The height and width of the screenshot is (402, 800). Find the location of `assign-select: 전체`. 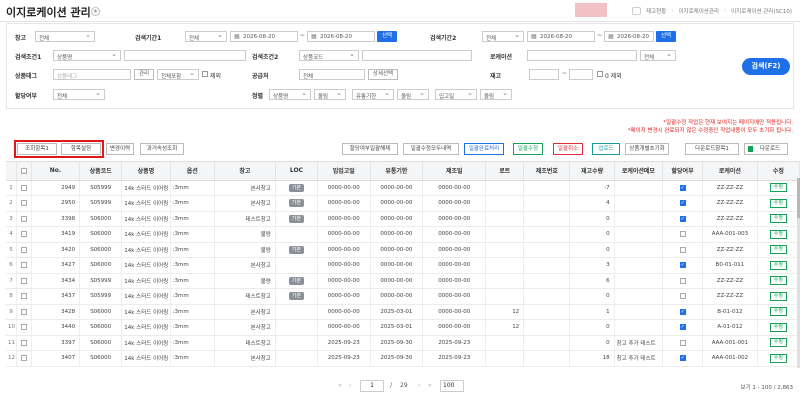

assign-select: 전체 is located at coordinates (79, 94).